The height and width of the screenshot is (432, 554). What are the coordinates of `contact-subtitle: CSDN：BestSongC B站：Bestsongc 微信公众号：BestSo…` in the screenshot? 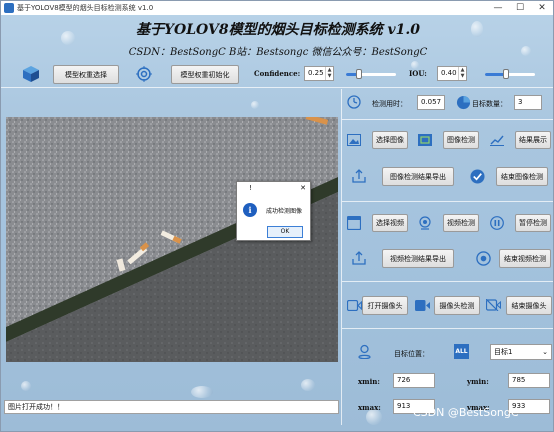 It's located at (278, 52).